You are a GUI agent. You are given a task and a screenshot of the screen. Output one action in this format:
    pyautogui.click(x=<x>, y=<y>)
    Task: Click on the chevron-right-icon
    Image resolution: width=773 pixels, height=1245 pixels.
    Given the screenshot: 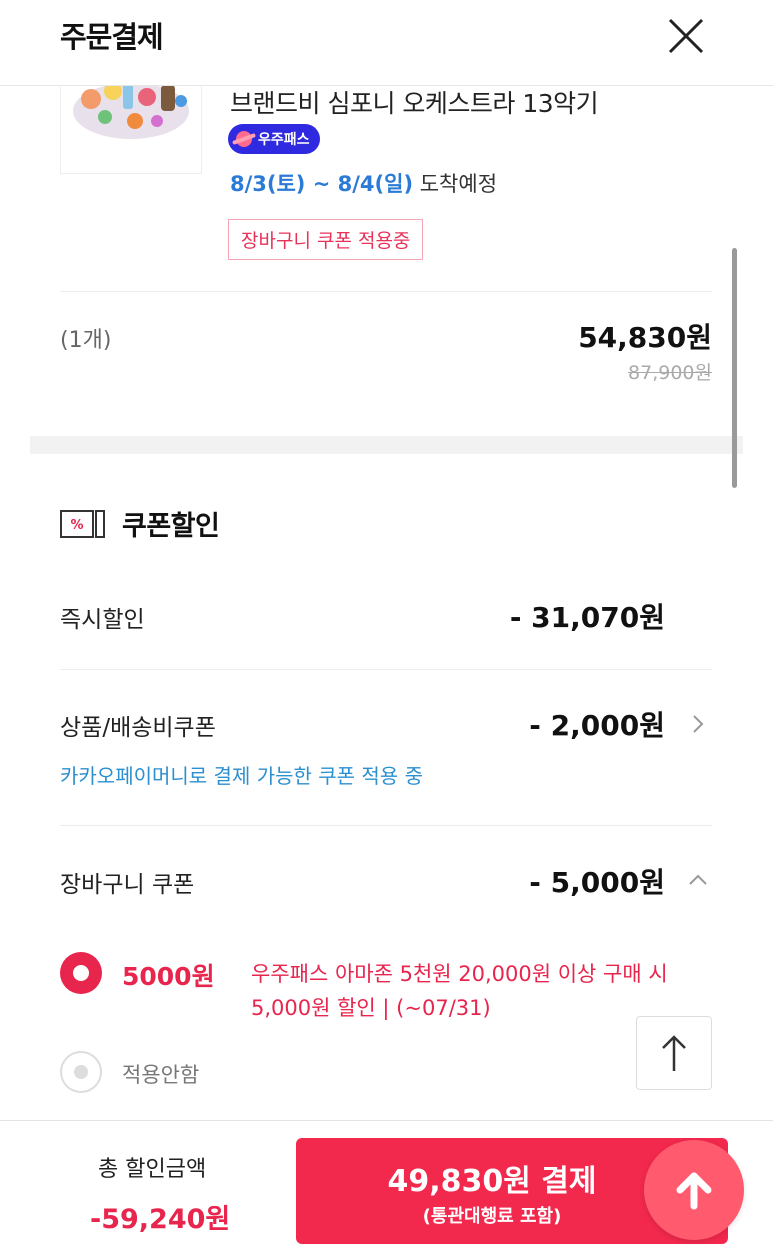 What is the action you would take?
    pyautogui.click(x=698, y=724)
    